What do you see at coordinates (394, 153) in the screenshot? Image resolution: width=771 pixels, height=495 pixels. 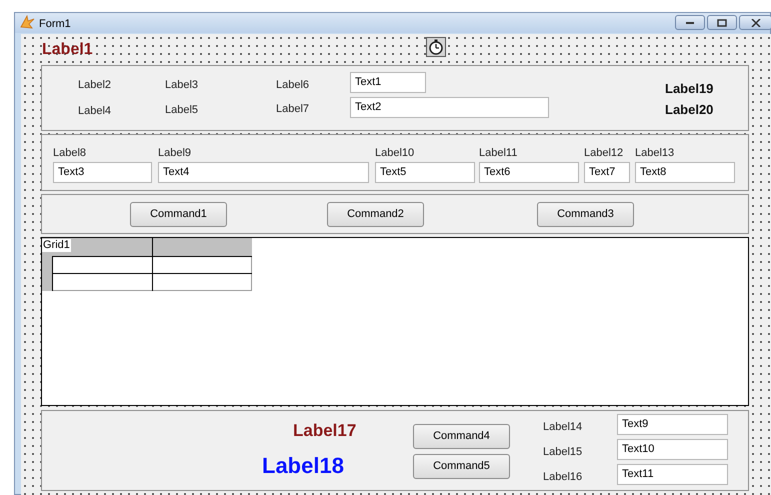 I see `field-label: Label10` at bounding box center [394, 153].